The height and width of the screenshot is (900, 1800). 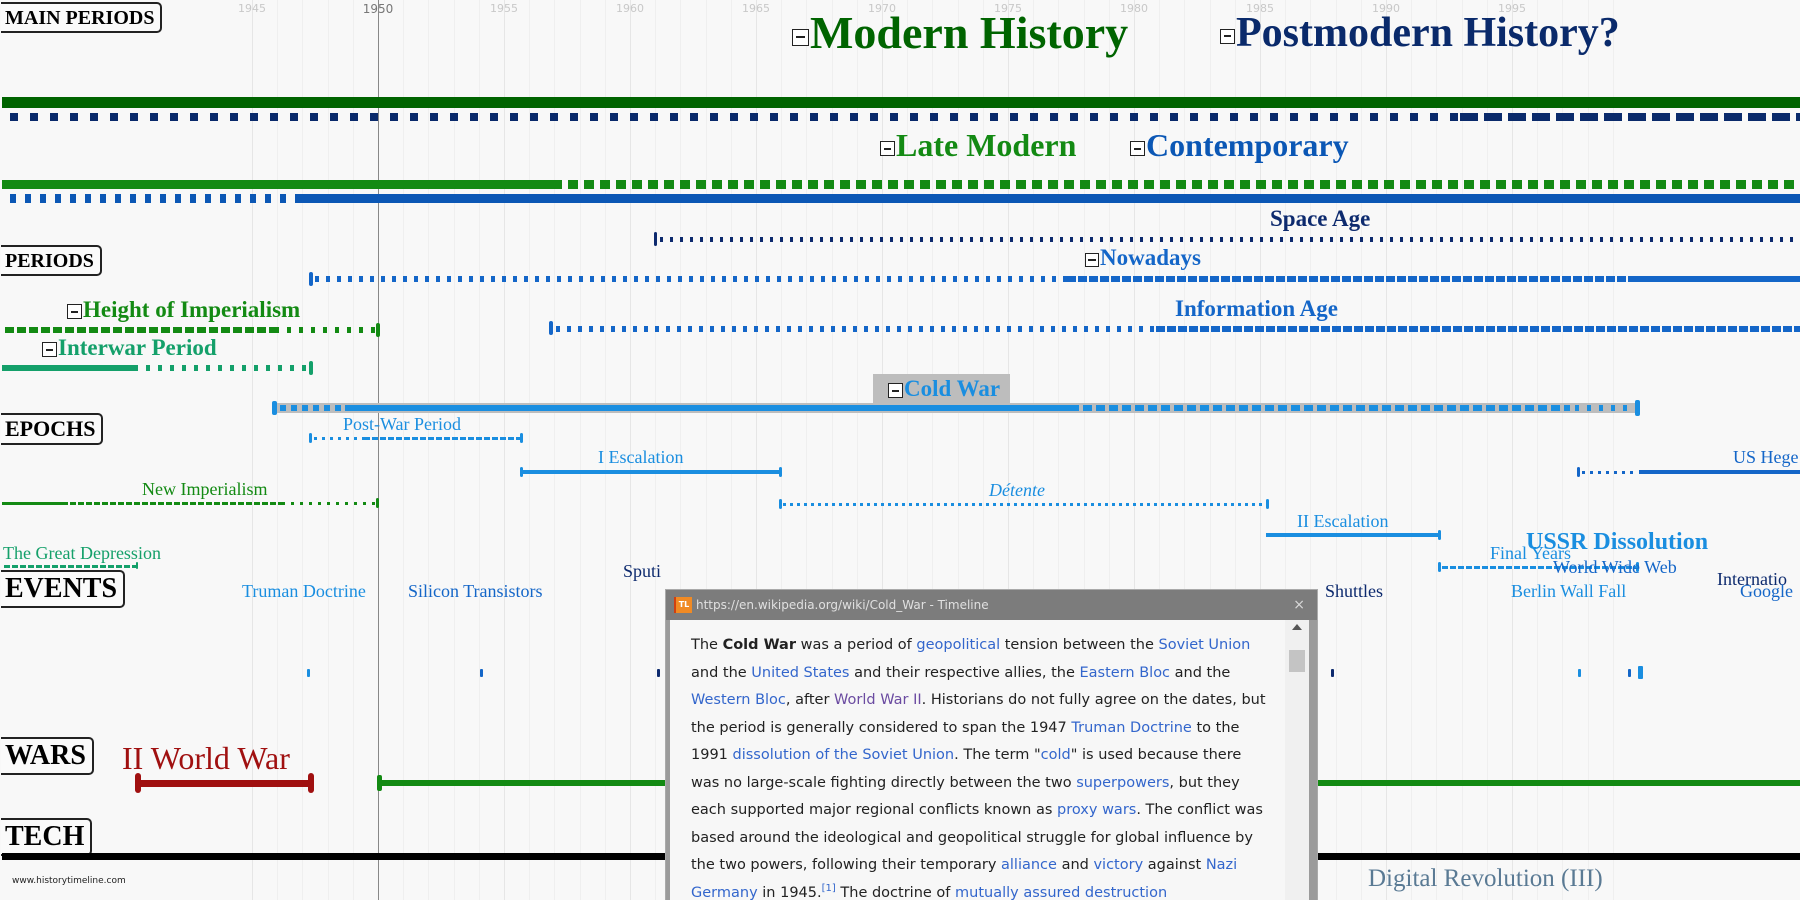 I want to click on post-war-bar-dotted, so click(x=339, y=438).